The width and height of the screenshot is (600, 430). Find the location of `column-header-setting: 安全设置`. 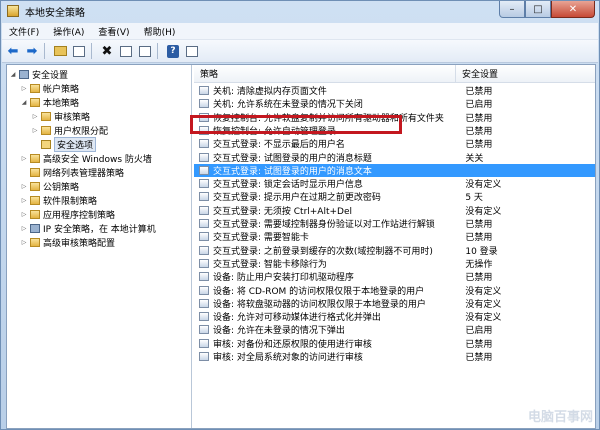

column-header-setting: 安全设置 is located at coordinates (525, 73).